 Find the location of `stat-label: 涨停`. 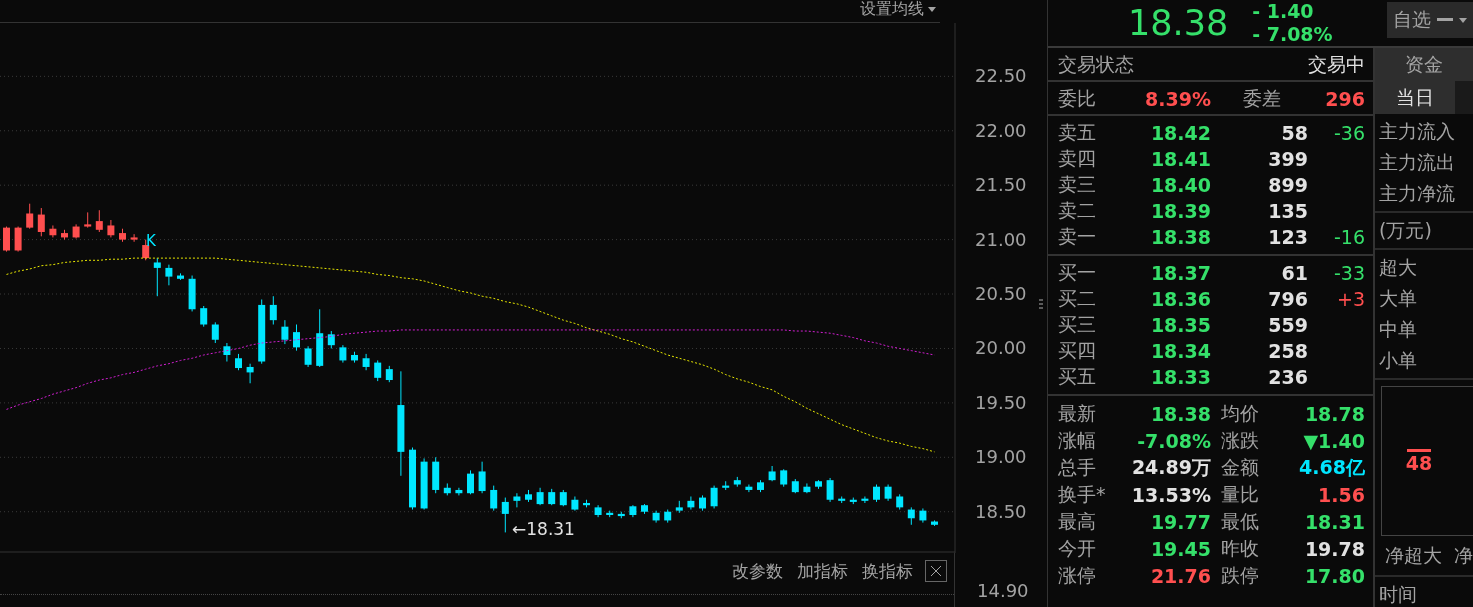

stat-label: 涨停 is located at coordinates (1077, 575).